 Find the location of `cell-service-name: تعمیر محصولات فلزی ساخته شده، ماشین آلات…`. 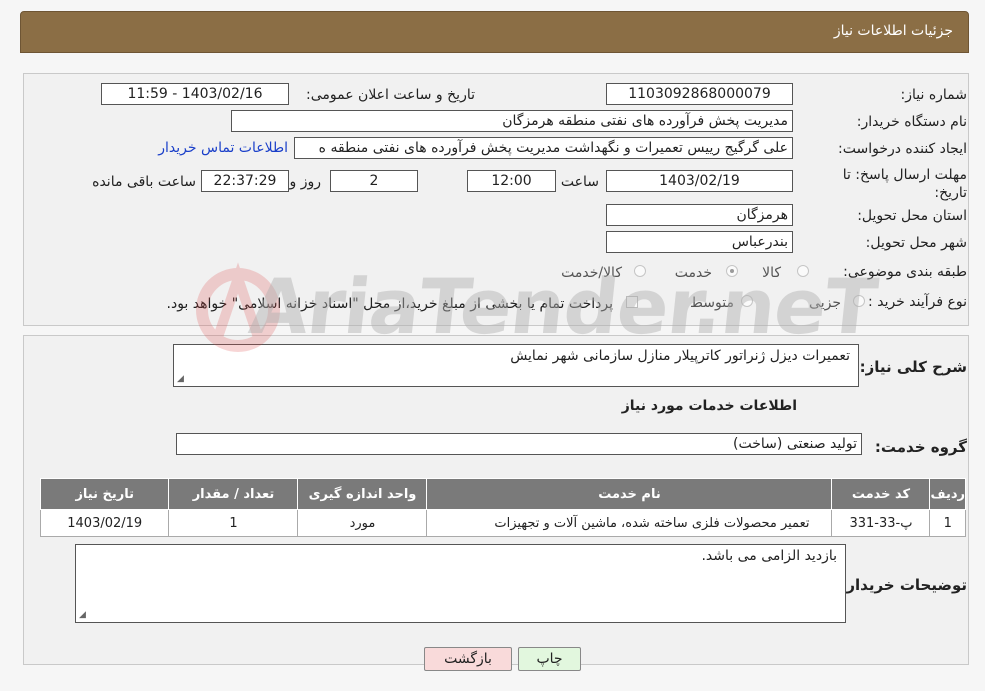

cell-service-name: تعمیر محصولات فلزی ساخته شده، ماشین آلات… is located at coordinates (629, 523).